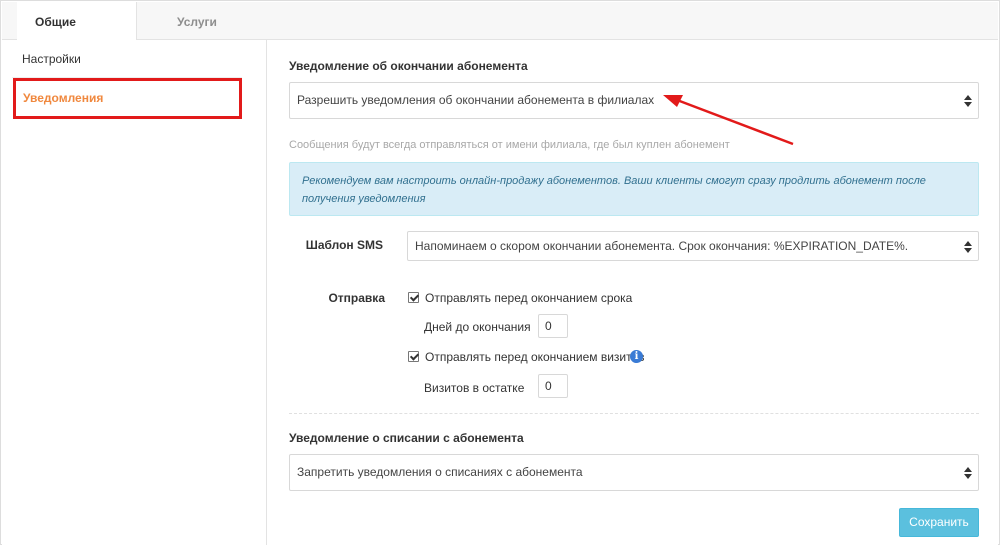  What do you see at coordinates (197, 21) in the screenshot?
I see `tab-services: Услуги` at bounding box center [197, 21].